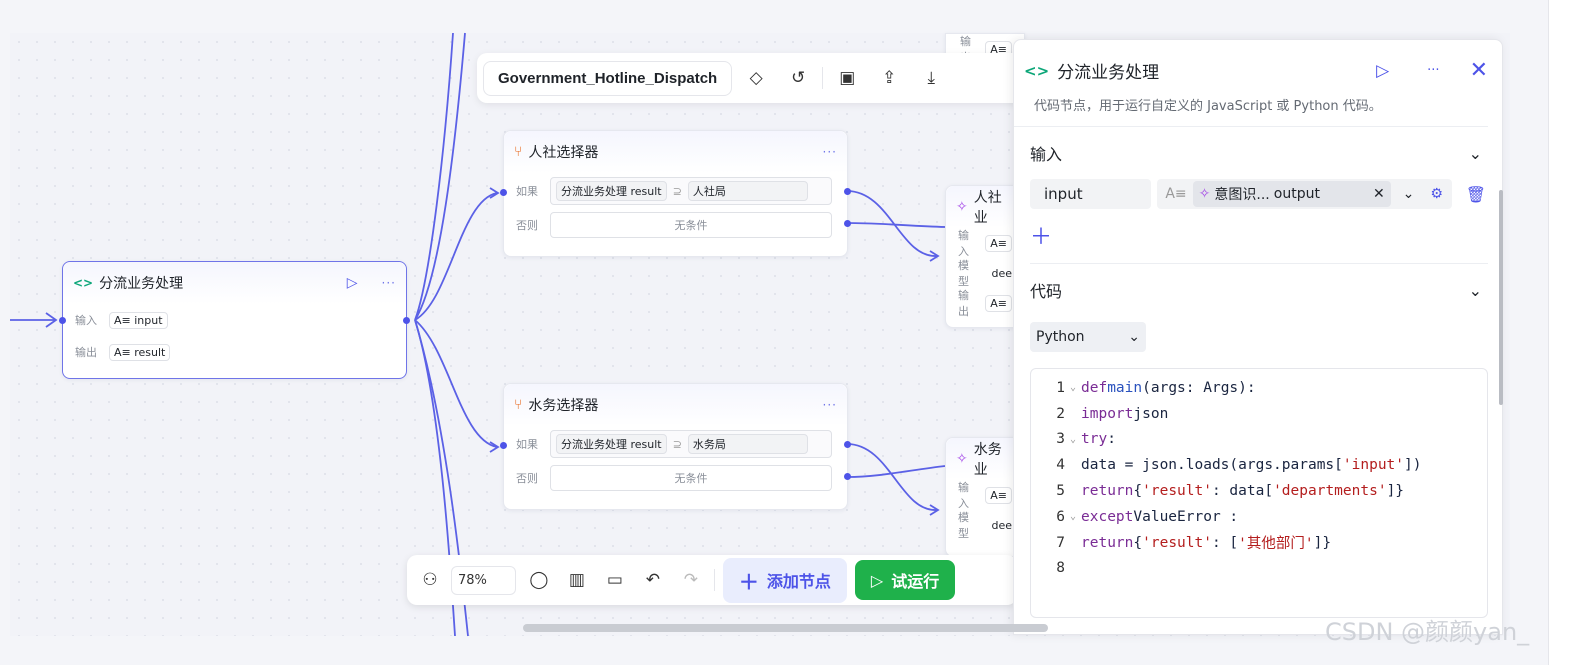 The width and height of the screenshot is (1595, 665). What do you see at coordinates (539, 580) in the screenshot?
I see `mouse-icon: ◯` at bounding box center [539, 580].